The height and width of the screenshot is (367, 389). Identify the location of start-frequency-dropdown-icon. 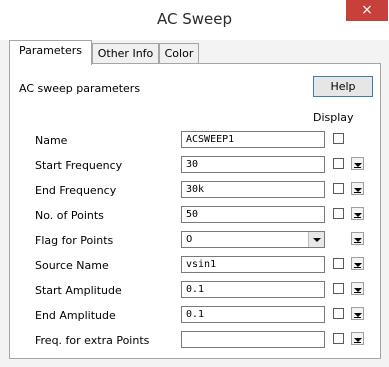
(357, 163).